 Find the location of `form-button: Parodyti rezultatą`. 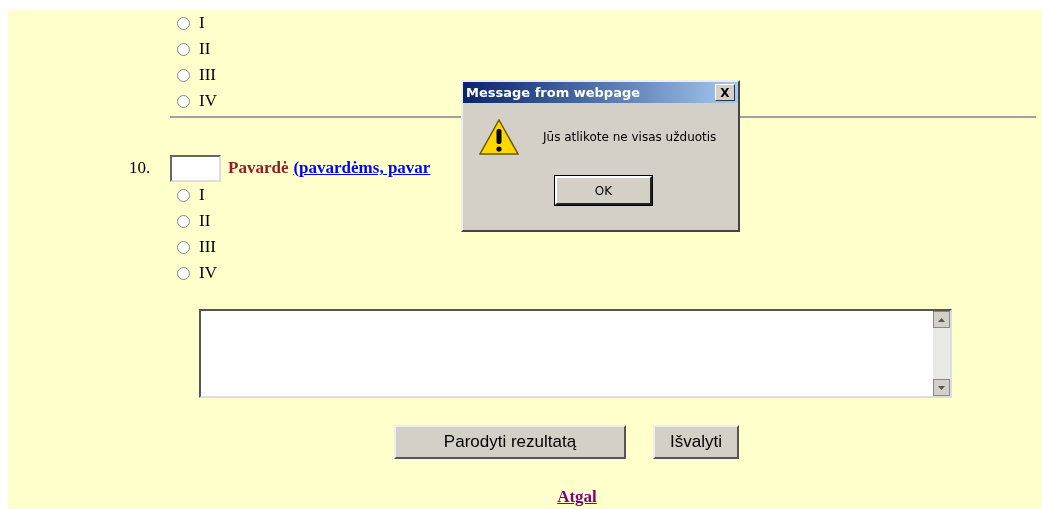

form-button: Parodyti rezultatą is located at coordinates (510, 442).